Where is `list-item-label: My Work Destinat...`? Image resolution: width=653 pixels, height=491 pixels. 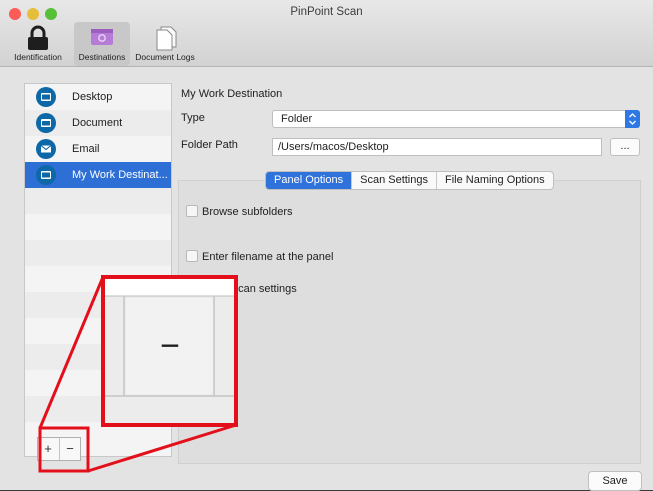 list-item-label: My Work Destinat... is located at coordinates (120, 175).